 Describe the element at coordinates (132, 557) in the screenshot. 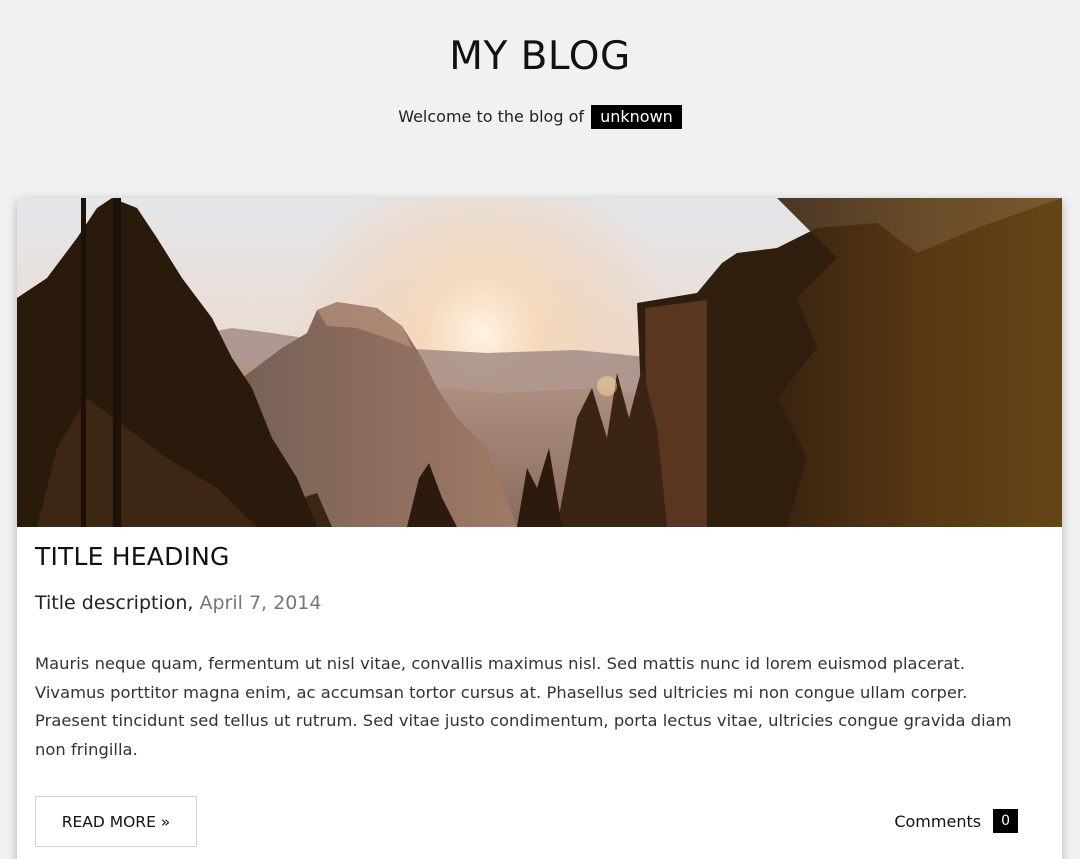

I see `post-title: TITLE HEADING` at that location.